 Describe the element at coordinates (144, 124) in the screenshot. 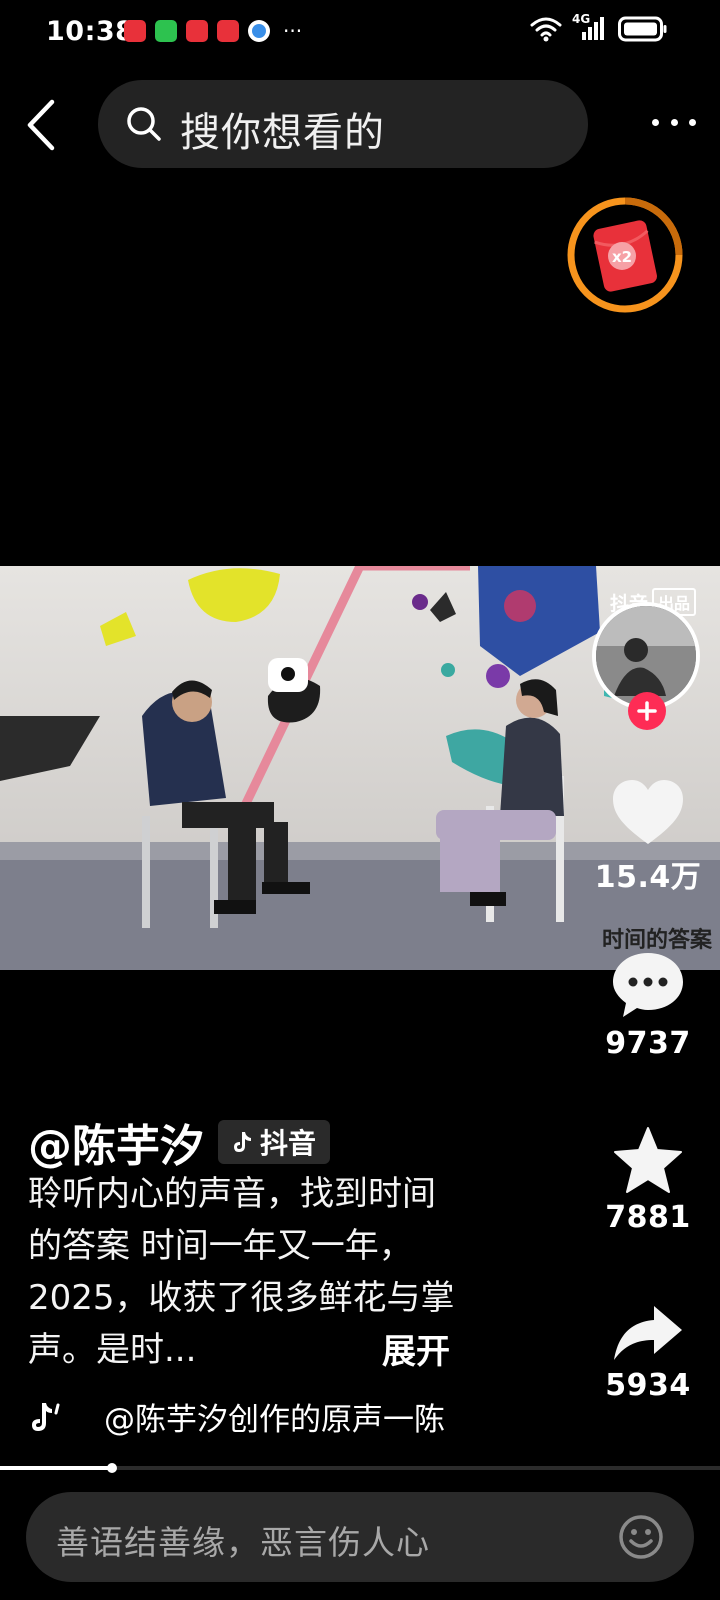

I see `search-icon` at that location.